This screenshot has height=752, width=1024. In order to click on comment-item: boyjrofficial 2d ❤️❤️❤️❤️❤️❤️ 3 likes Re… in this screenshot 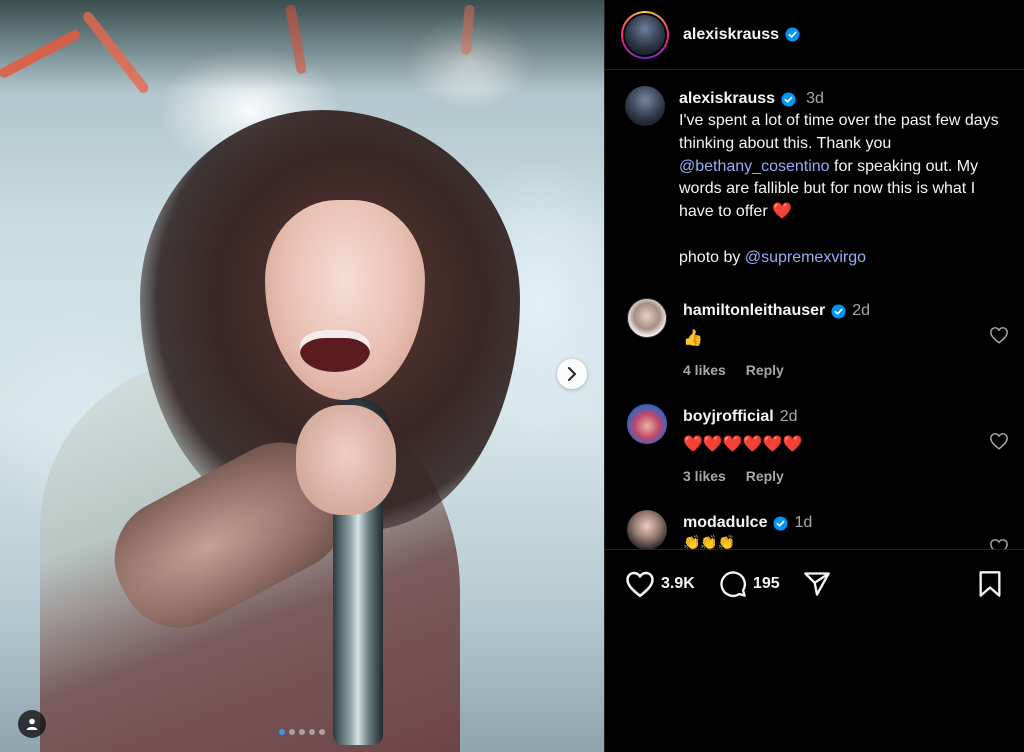, I will do `click(822, 444)`.